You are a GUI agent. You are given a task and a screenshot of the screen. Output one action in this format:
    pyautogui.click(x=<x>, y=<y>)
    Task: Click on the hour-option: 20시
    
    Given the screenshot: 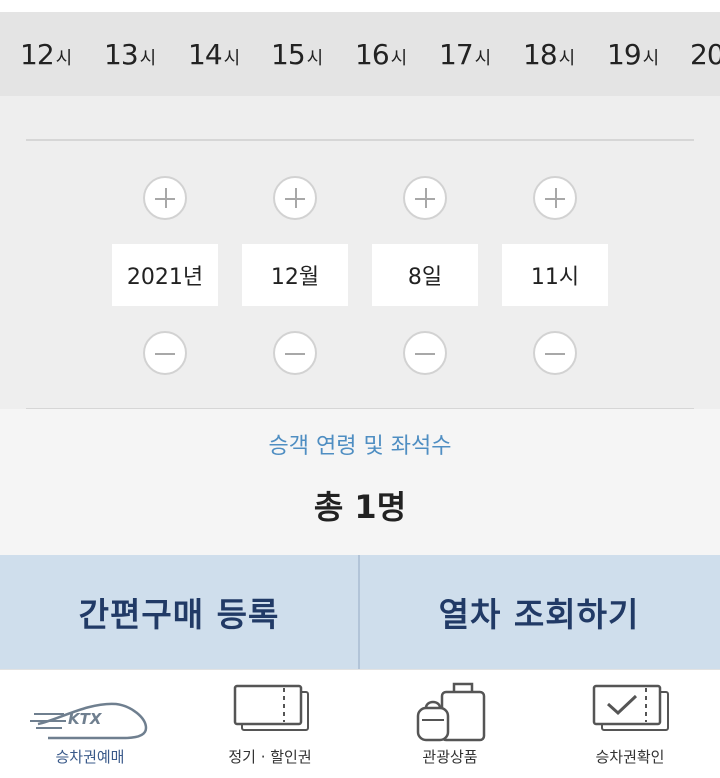 What is the action you would take?
    pyautogui.click(x=705, y=54)
    